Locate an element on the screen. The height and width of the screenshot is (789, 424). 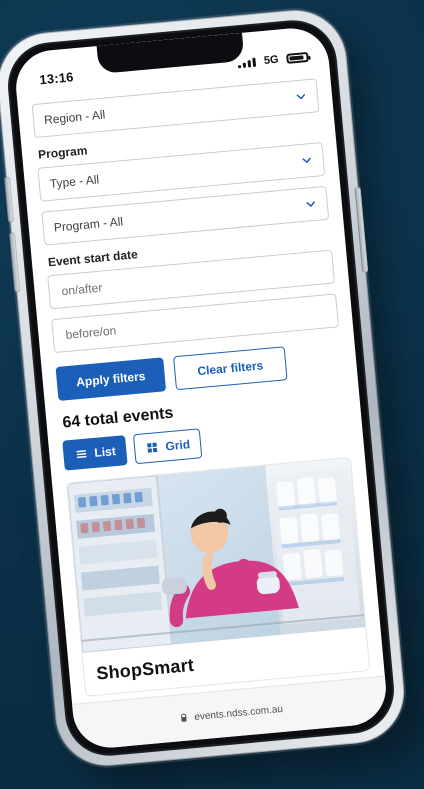
browser-url: events.ndss.com.au is located at coordinates (238, 713).